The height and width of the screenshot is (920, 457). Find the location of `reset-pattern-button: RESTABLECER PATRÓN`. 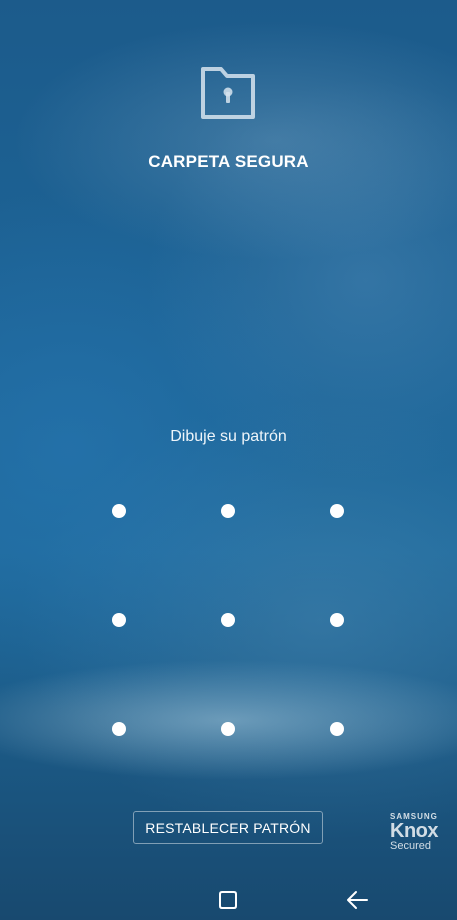

reset-pattern-button: RESTABLECER PATRÓN is located at coordinates (228, 827).